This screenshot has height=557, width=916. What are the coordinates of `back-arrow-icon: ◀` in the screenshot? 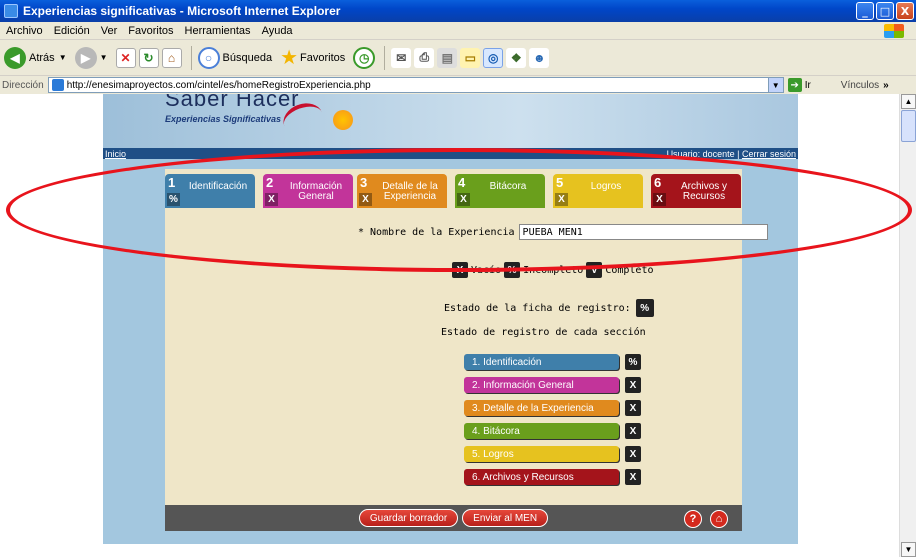 It's located at (15, 57).